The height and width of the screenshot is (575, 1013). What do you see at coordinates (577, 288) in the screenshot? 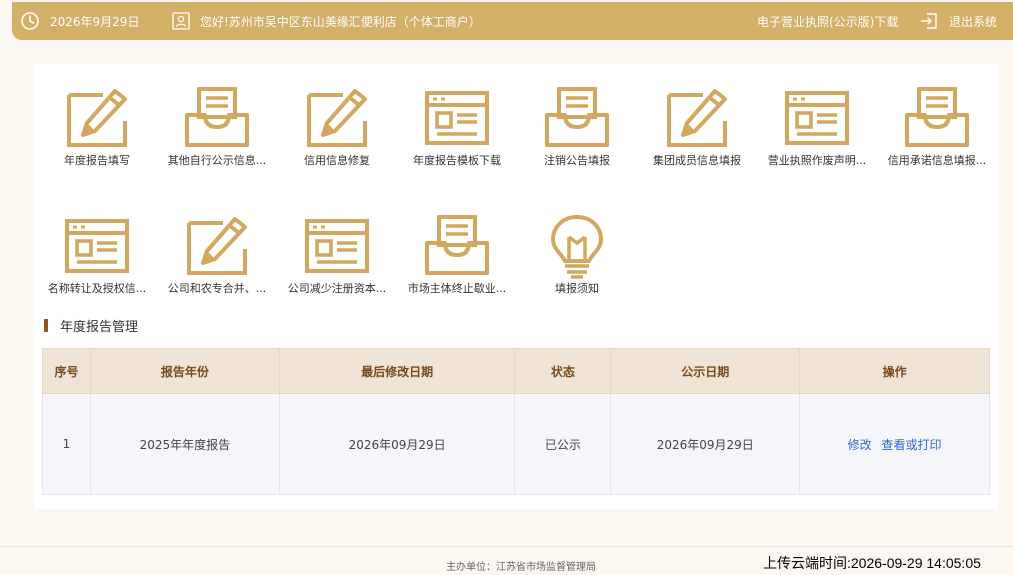
I see `tile-label: 填报须知` at bounding box center [577, 288].